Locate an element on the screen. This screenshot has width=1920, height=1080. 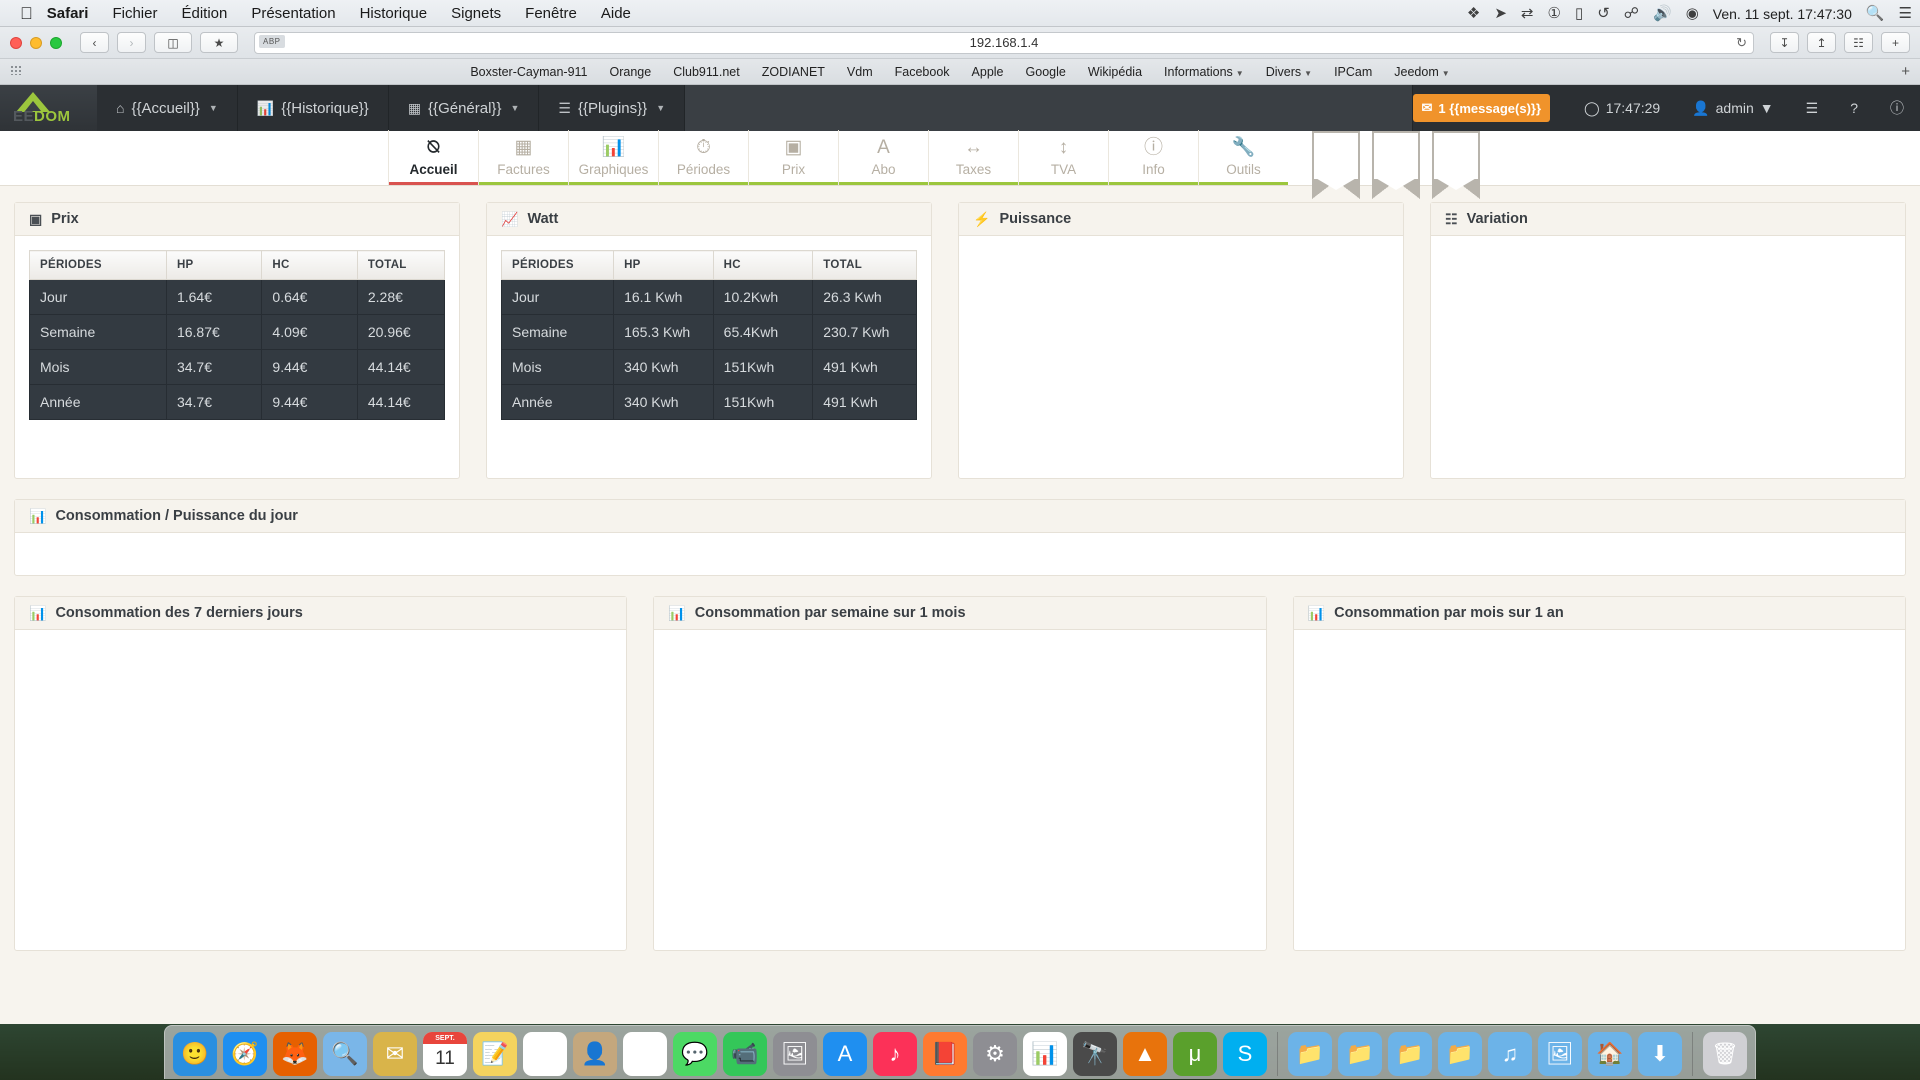
info-icon: ⓘ is located at coordinates (1897, 108).